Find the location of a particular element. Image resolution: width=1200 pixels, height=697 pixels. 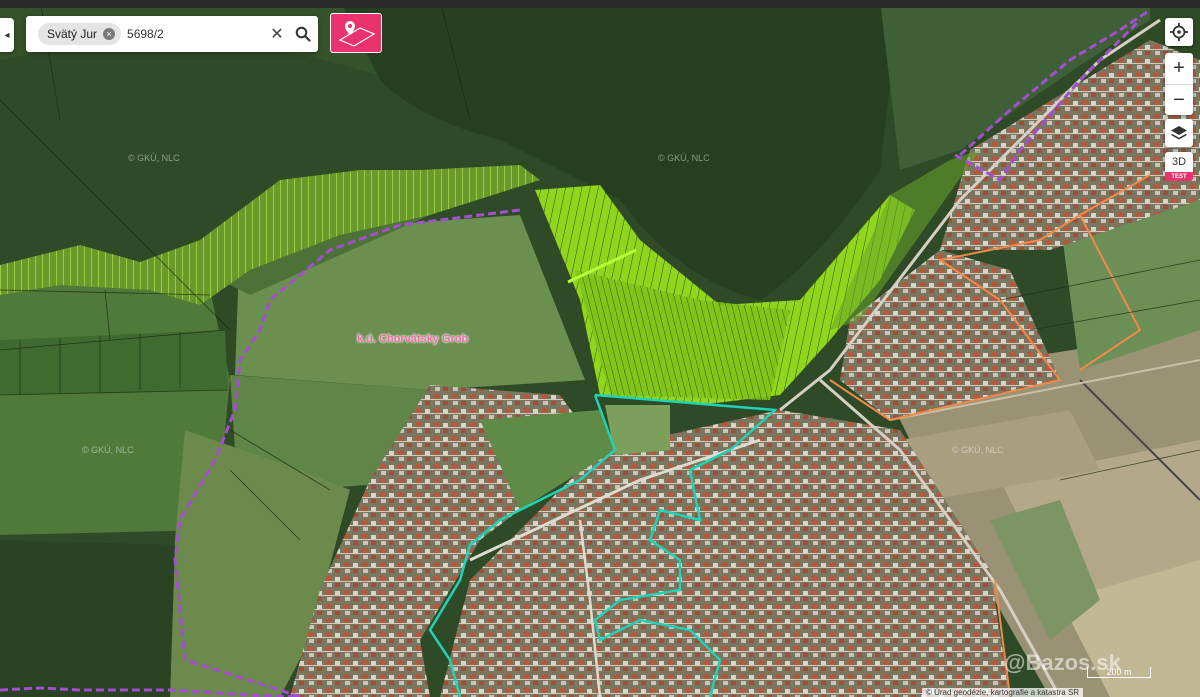

scale-bar: 200 m is located at coordinates (1119, 672).